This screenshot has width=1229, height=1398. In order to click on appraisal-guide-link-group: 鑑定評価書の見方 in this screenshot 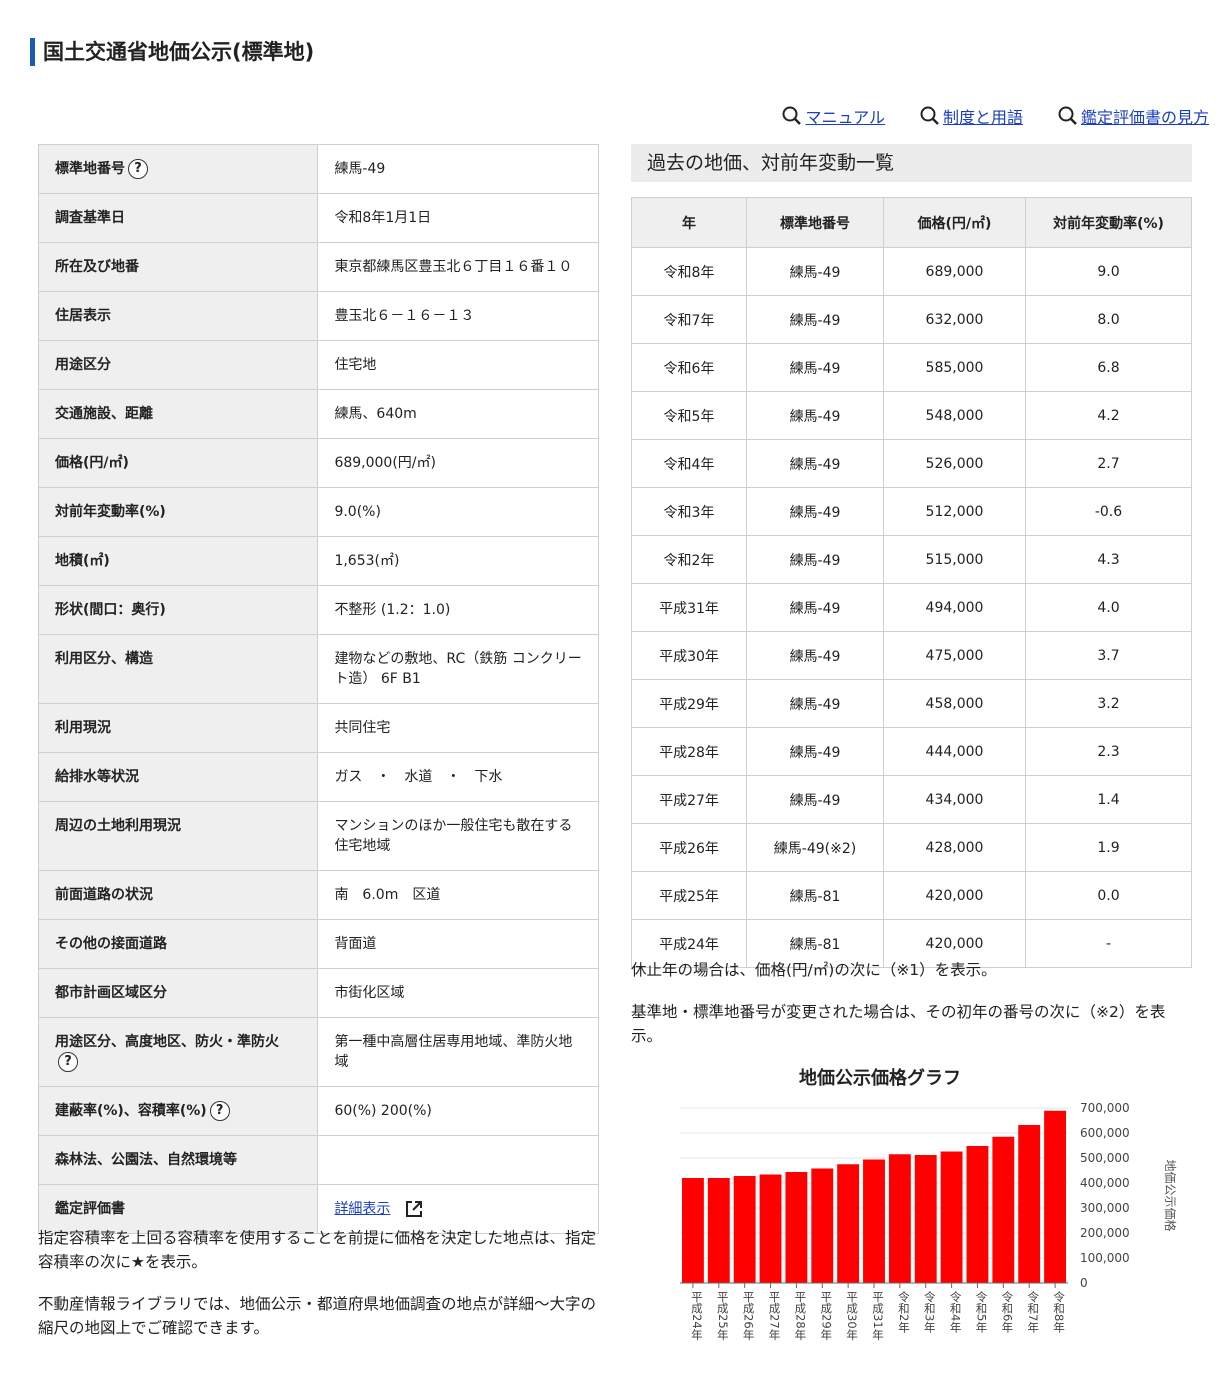, I will do `click(1133, 116)`.